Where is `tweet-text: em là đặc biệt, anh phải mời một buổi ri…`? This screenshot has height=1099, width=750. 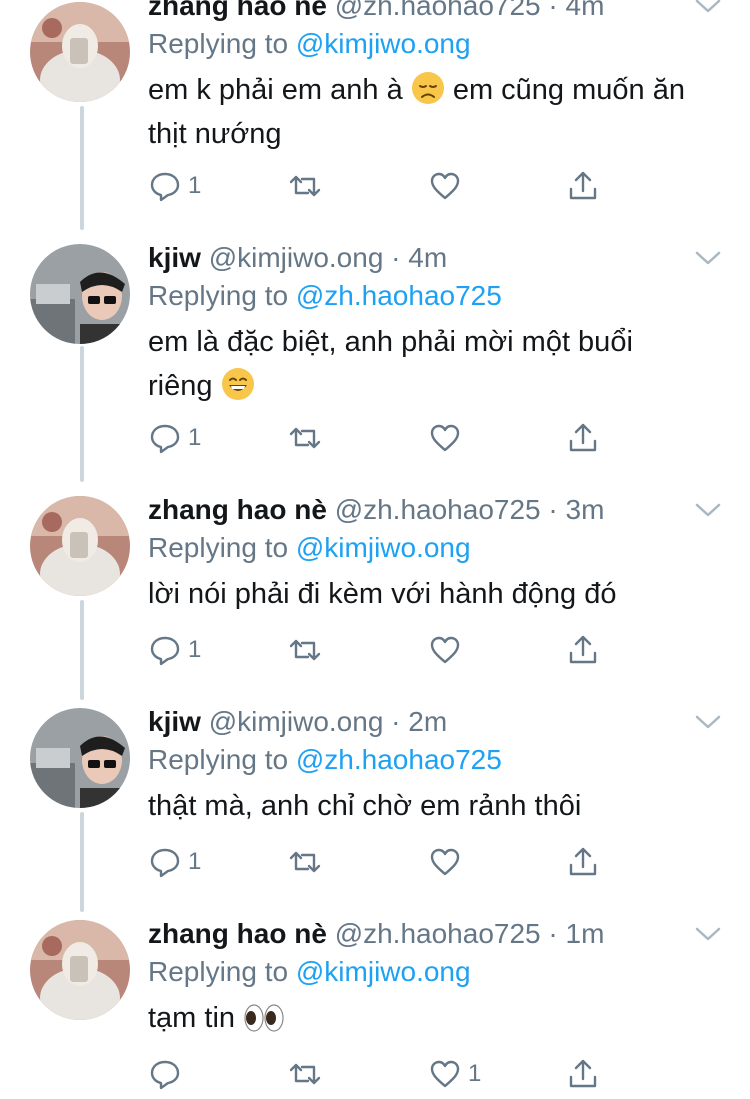
tweet-text: em là đặc biệt, anh phải mời một buổi ri… is located at coordinates (418, 364).